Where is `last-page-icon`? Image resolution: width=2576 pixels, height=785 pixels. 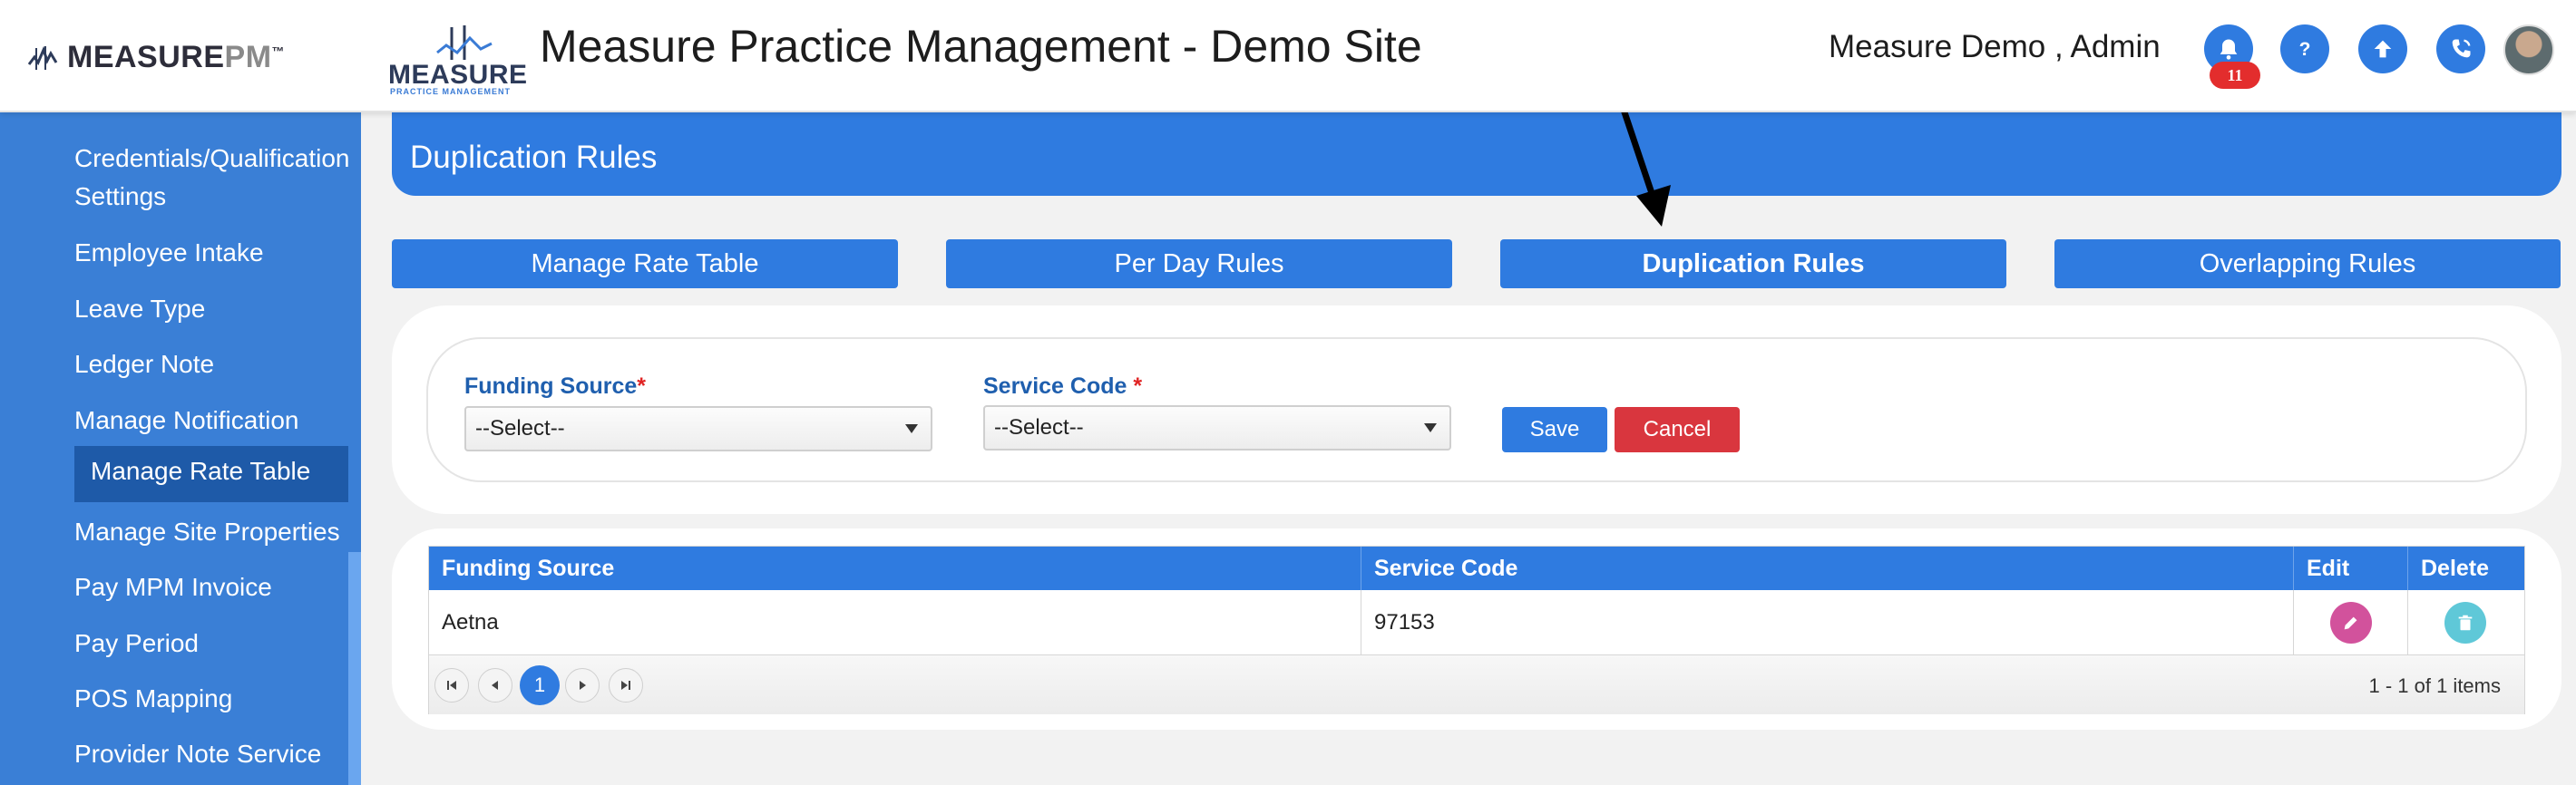
last-page-icon is located at coordinates (625, 685).